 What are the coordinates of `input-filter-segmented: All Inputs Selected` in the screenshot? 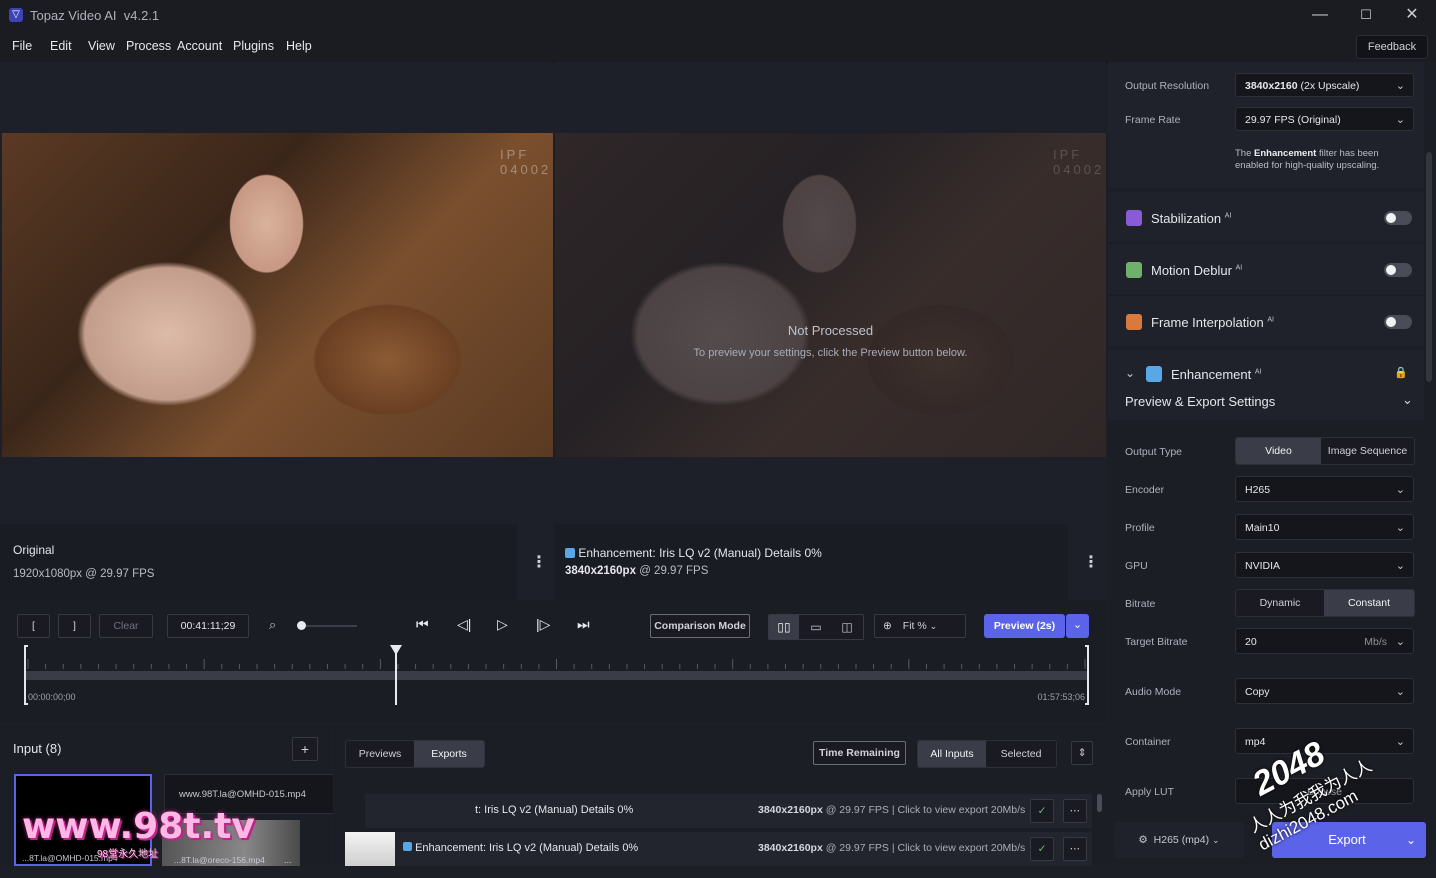 It's located at (987, 754).